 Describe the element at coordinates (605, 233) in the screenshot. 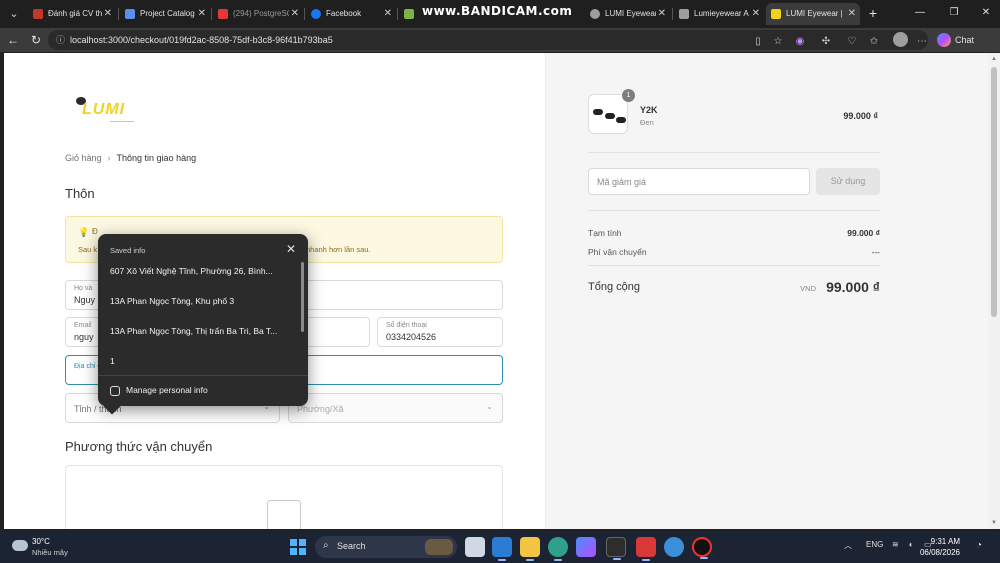

I see `subtotal-label: Tạm tính` at that location.